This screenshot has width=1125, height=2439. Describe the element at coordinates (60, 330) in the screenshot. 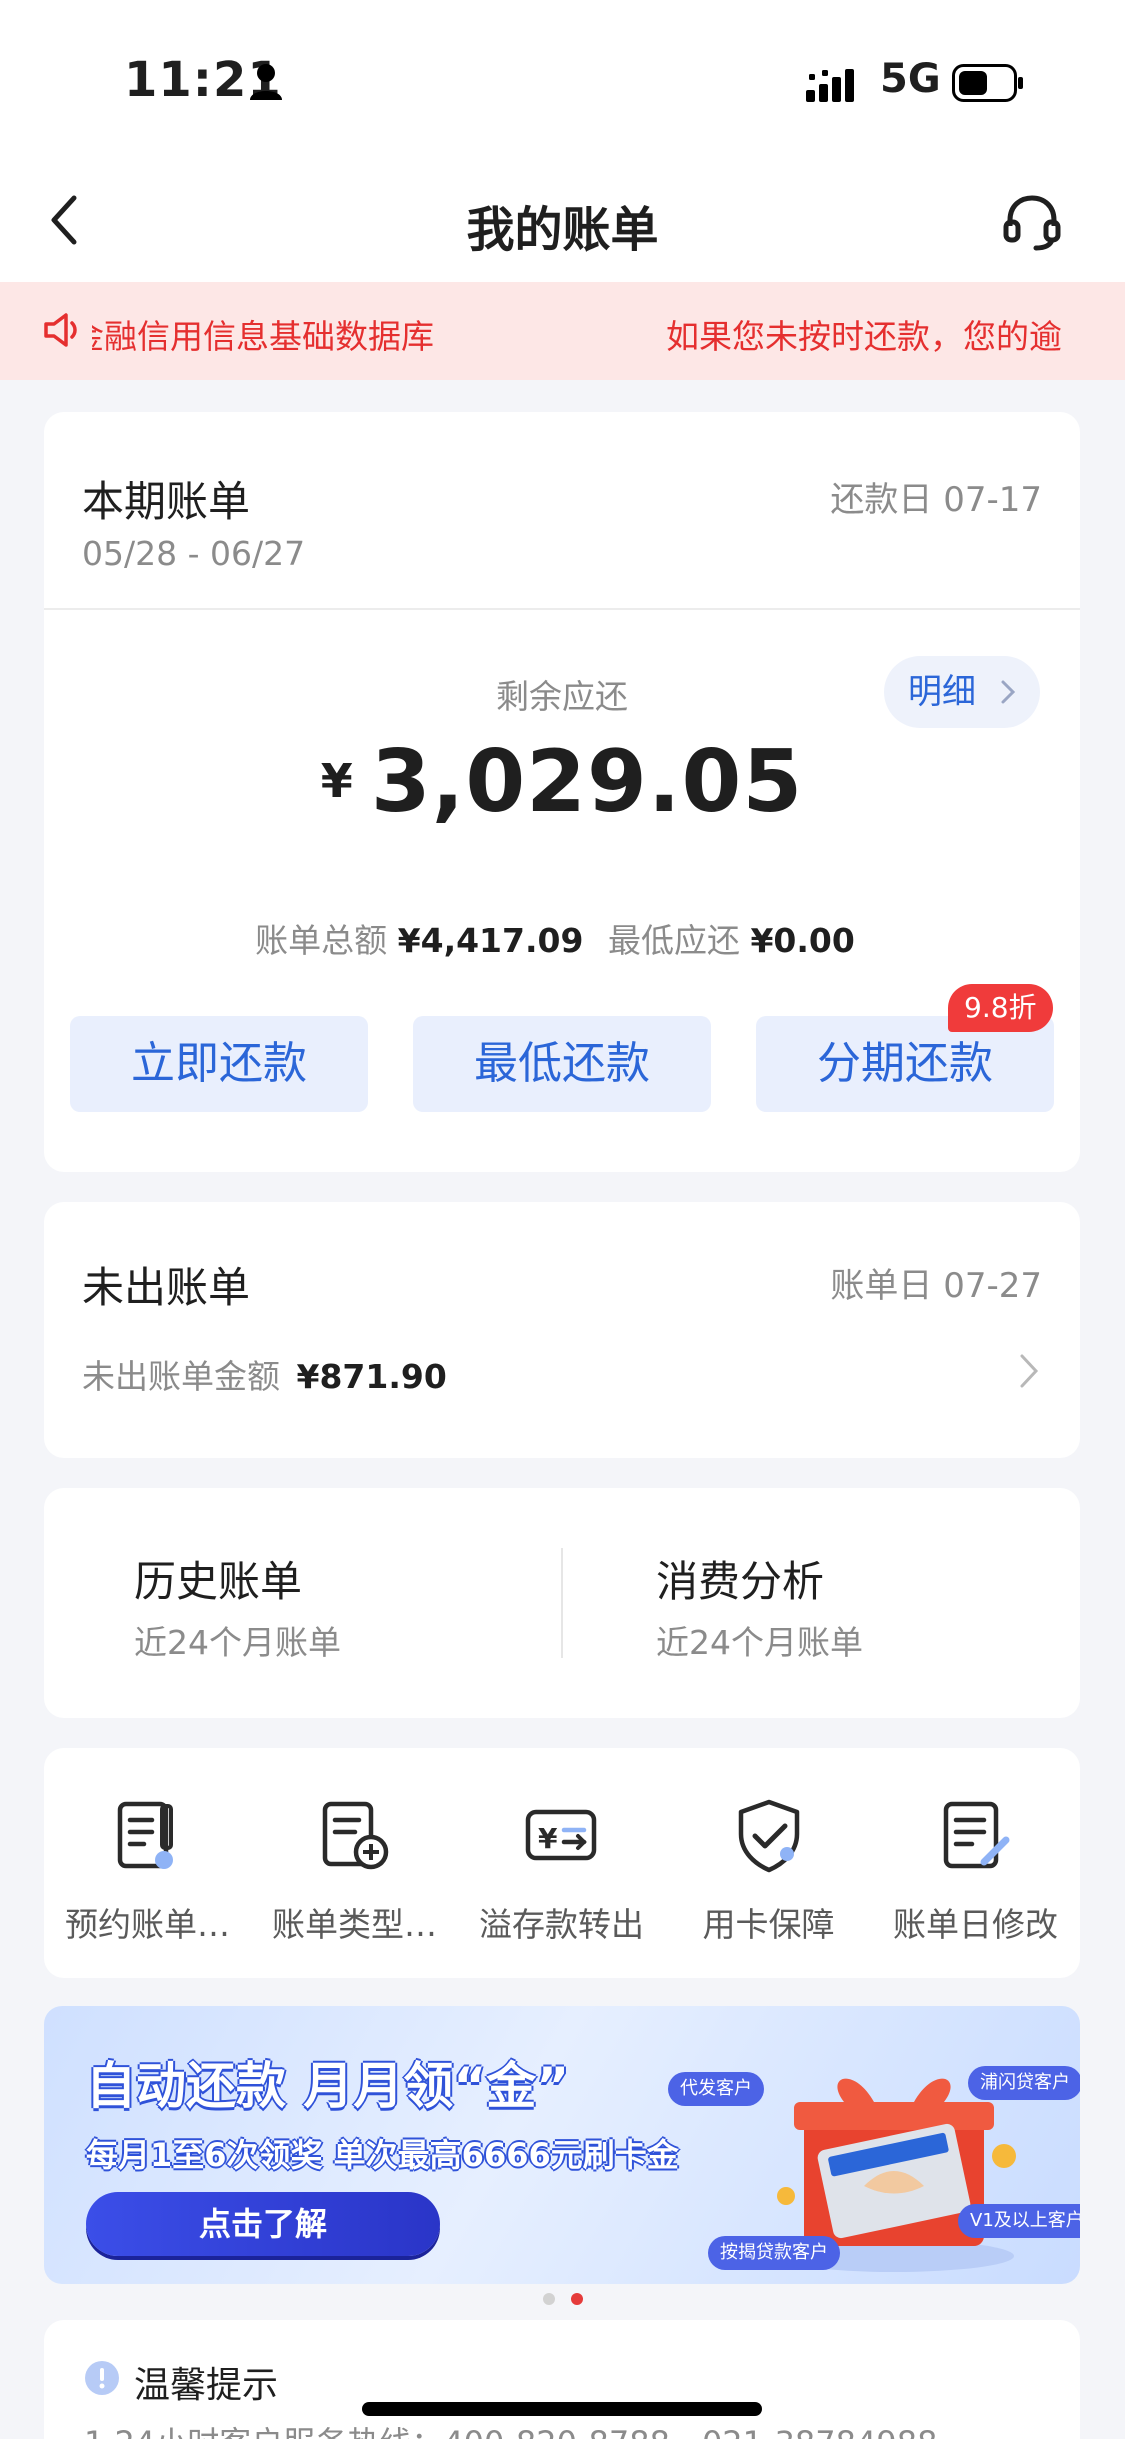

I see `speaker-icon` at that location.